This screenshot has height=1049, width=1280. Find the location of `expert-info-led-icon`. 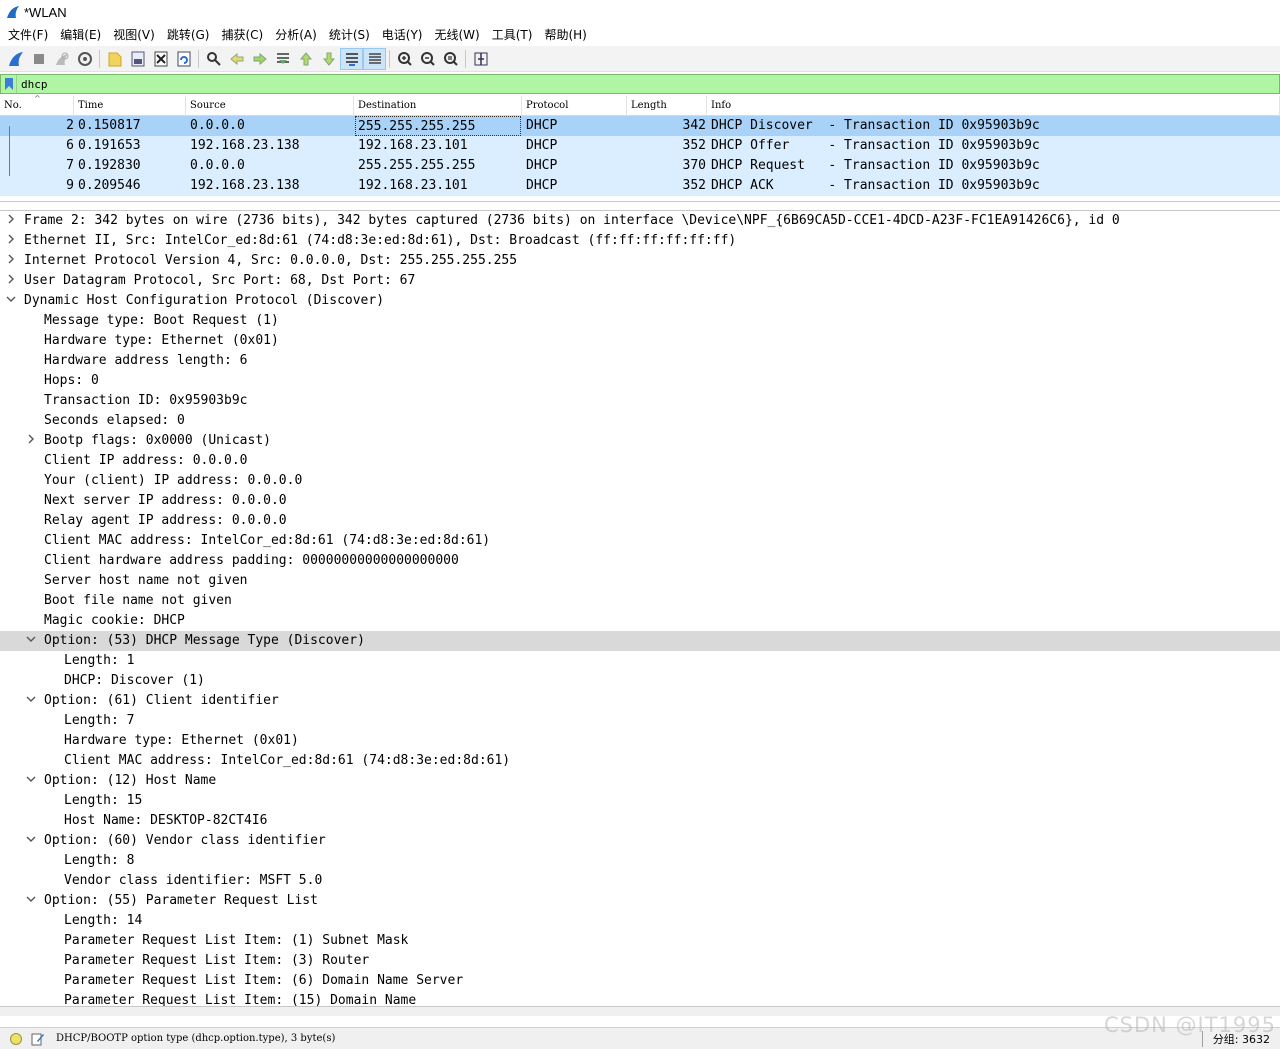

expert-info-led-icon is located at coordinates (16, 1038).